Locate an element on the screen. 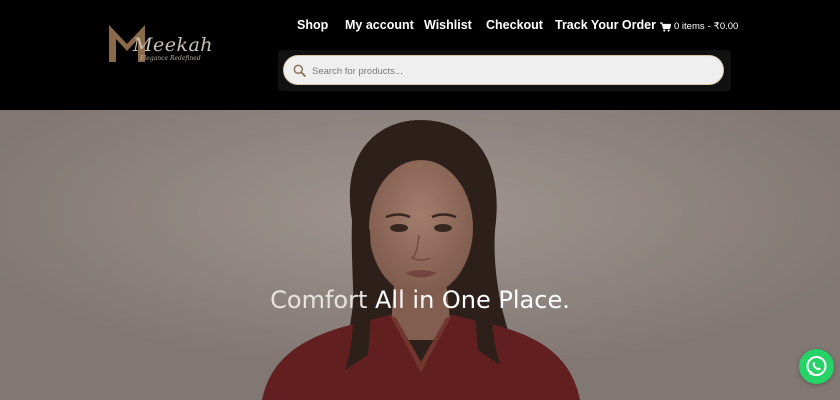 The width and height of the screenshot is (840, 400). hero-headline-light: Comfort is located at coordinates (319, 300).